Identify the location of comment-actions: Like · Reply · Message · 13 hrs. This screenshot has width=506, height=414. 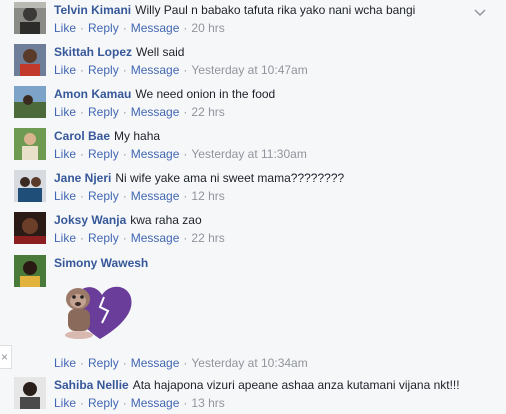
(265, 403).